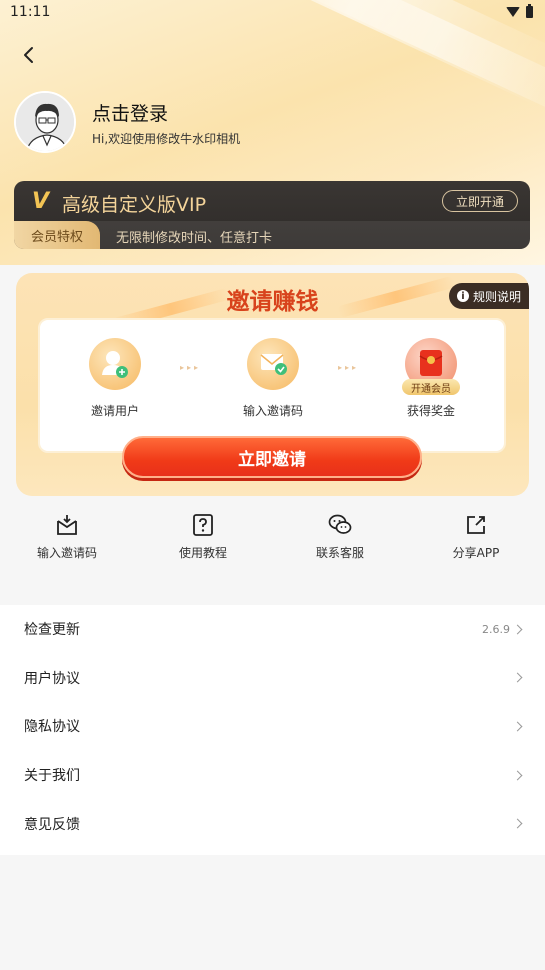 This screenshot has width=545, height=970. I want to click on menu-user-agreement: 用户协议, so click(272, 678).